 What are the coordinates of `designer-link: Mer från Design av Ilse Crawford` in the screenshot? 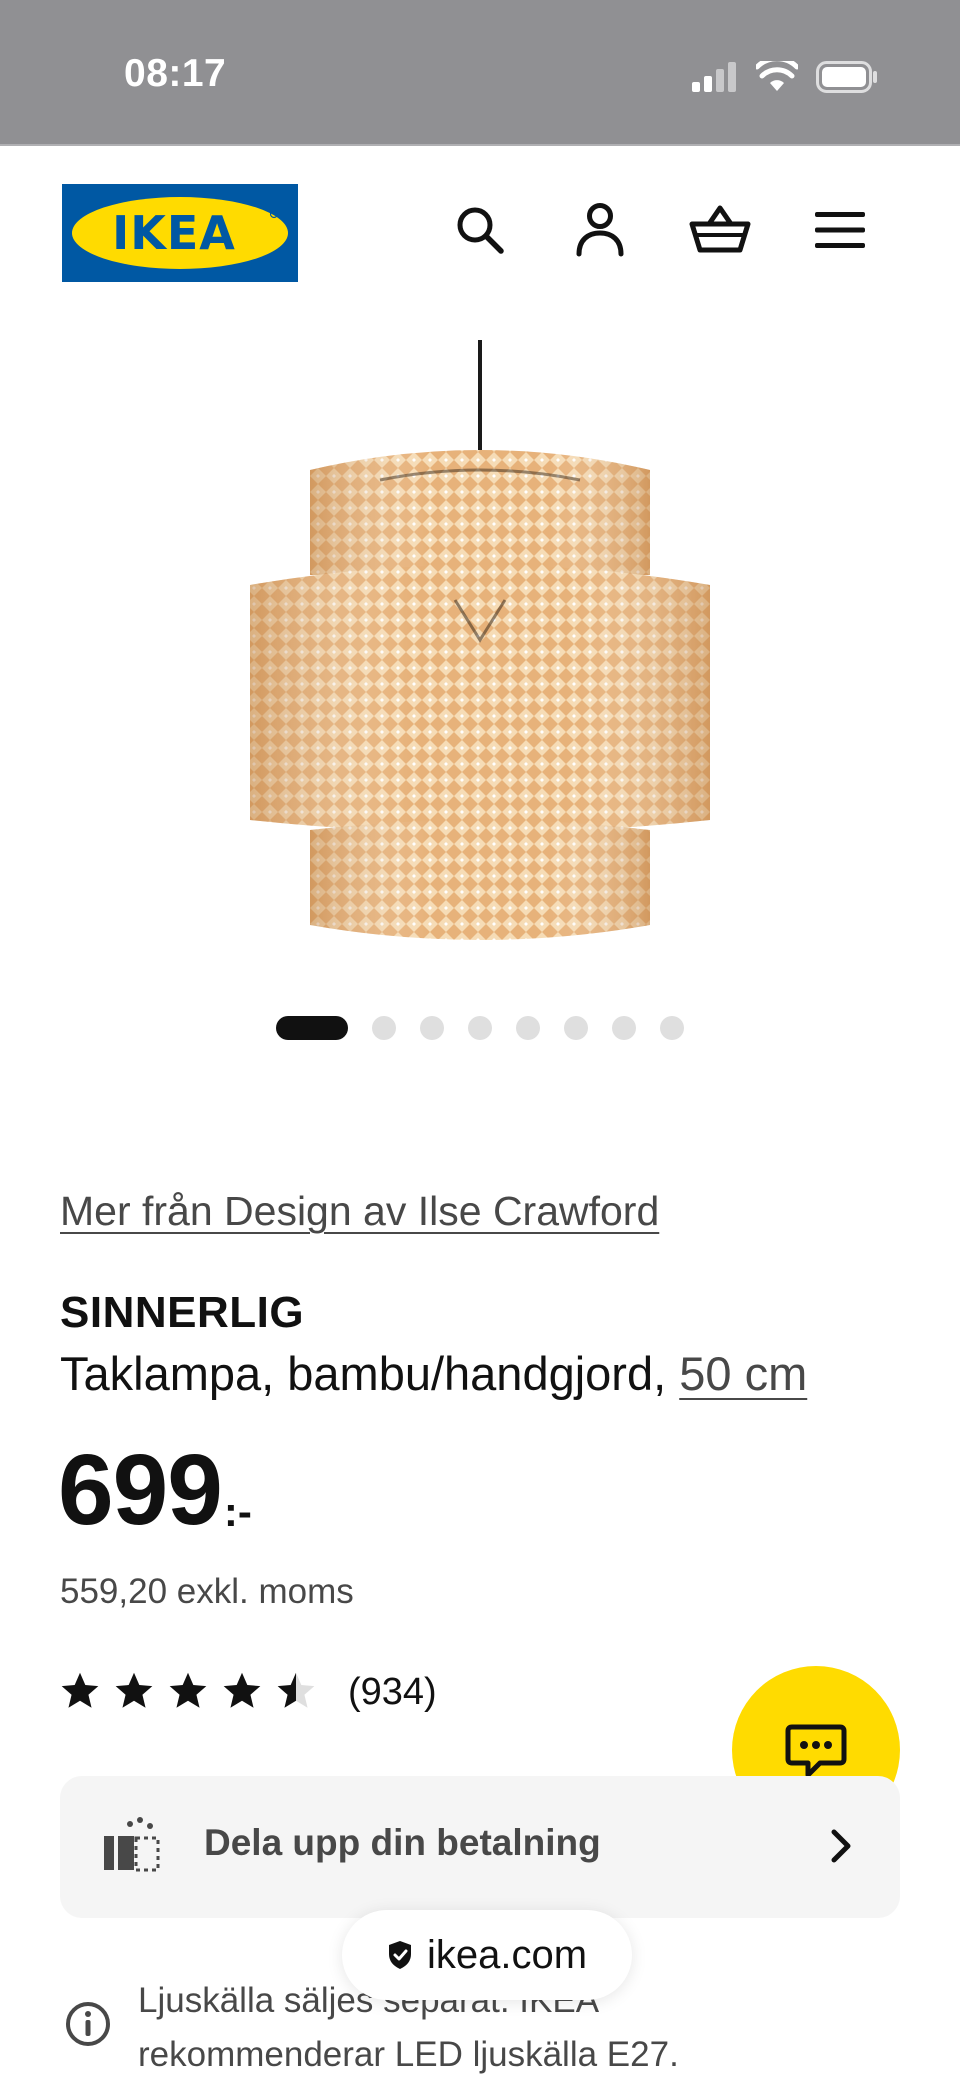 It's located at (359, 1211).